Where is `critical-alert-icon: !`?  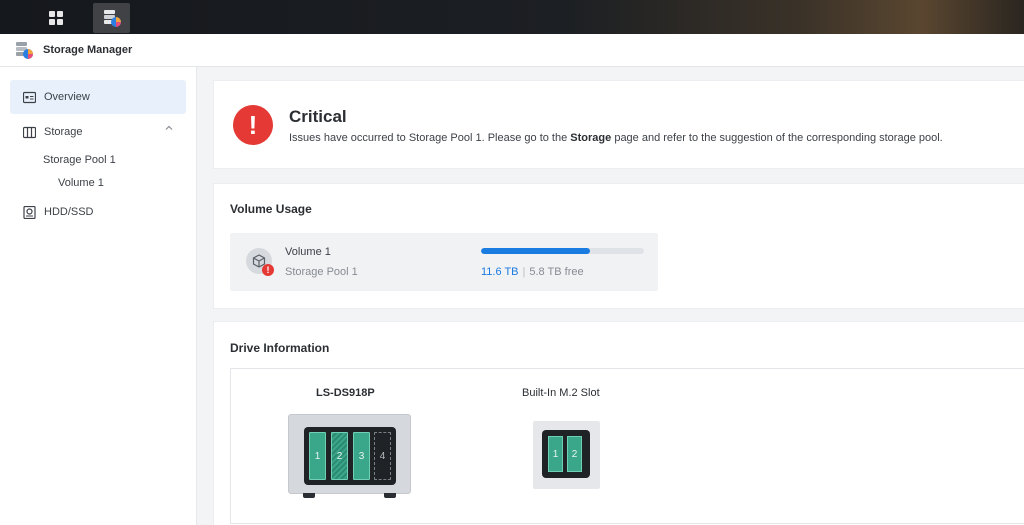
critical-alert-icon: ! is located at coordinates (253, 125).